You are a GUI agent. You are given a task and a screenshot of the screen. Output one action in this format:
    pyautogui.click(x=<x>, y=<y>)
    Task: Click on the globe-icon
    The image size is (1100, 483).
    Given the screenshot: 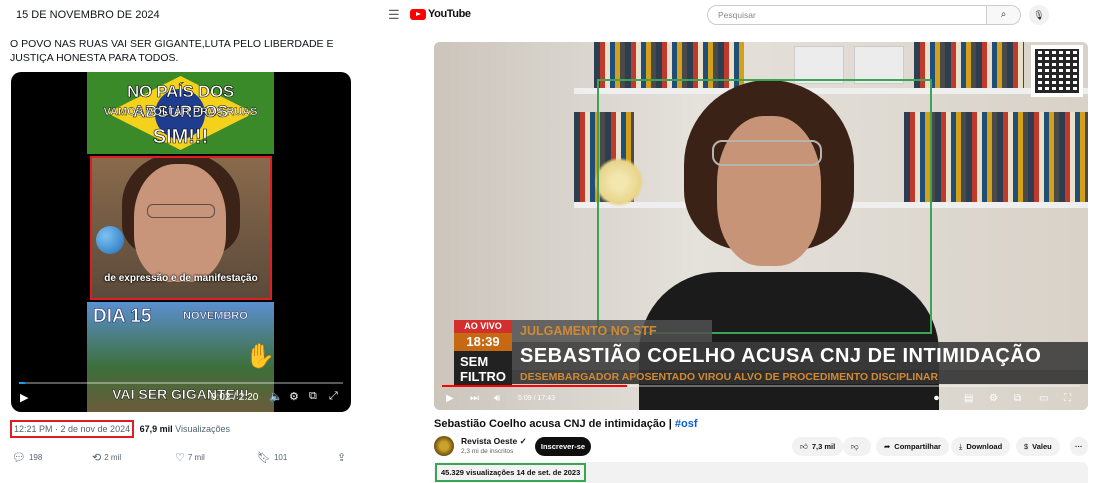 What is the action you would take?
    pyautogui.click(x=110, y=240)
    